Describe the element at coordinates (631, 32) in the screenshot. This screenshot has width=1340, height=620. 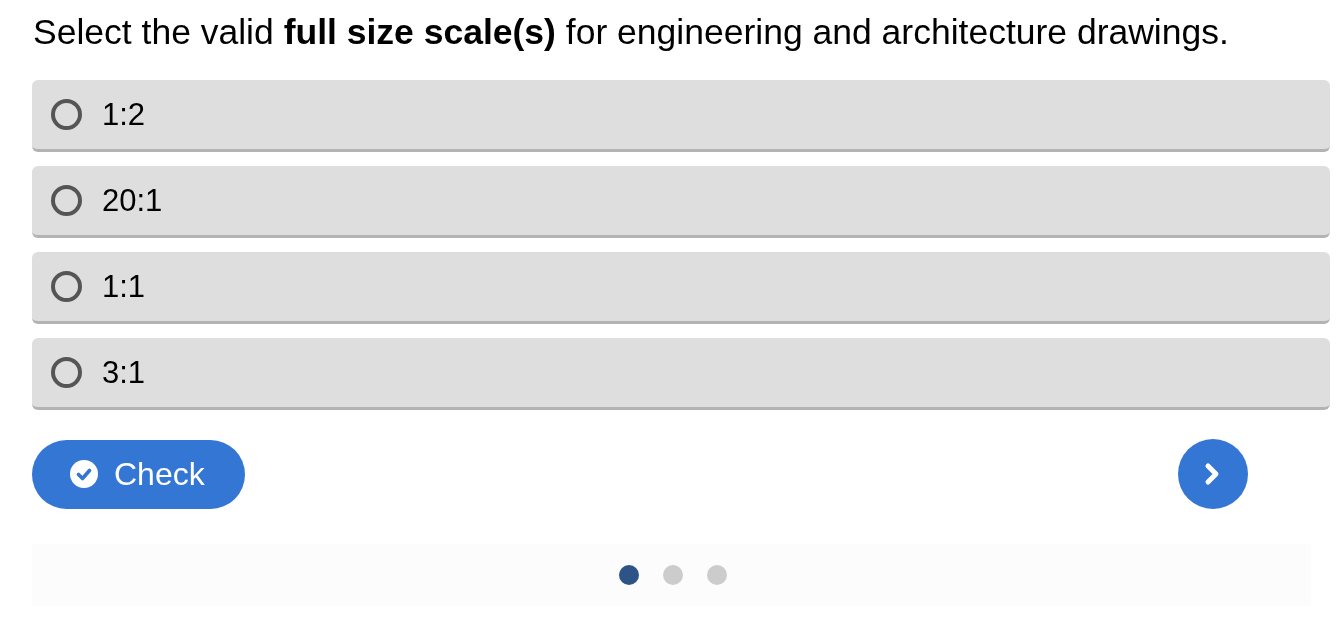
I see `question-text: Select the valid full size scale(s) for engineering and architecture drawings.` at that location.